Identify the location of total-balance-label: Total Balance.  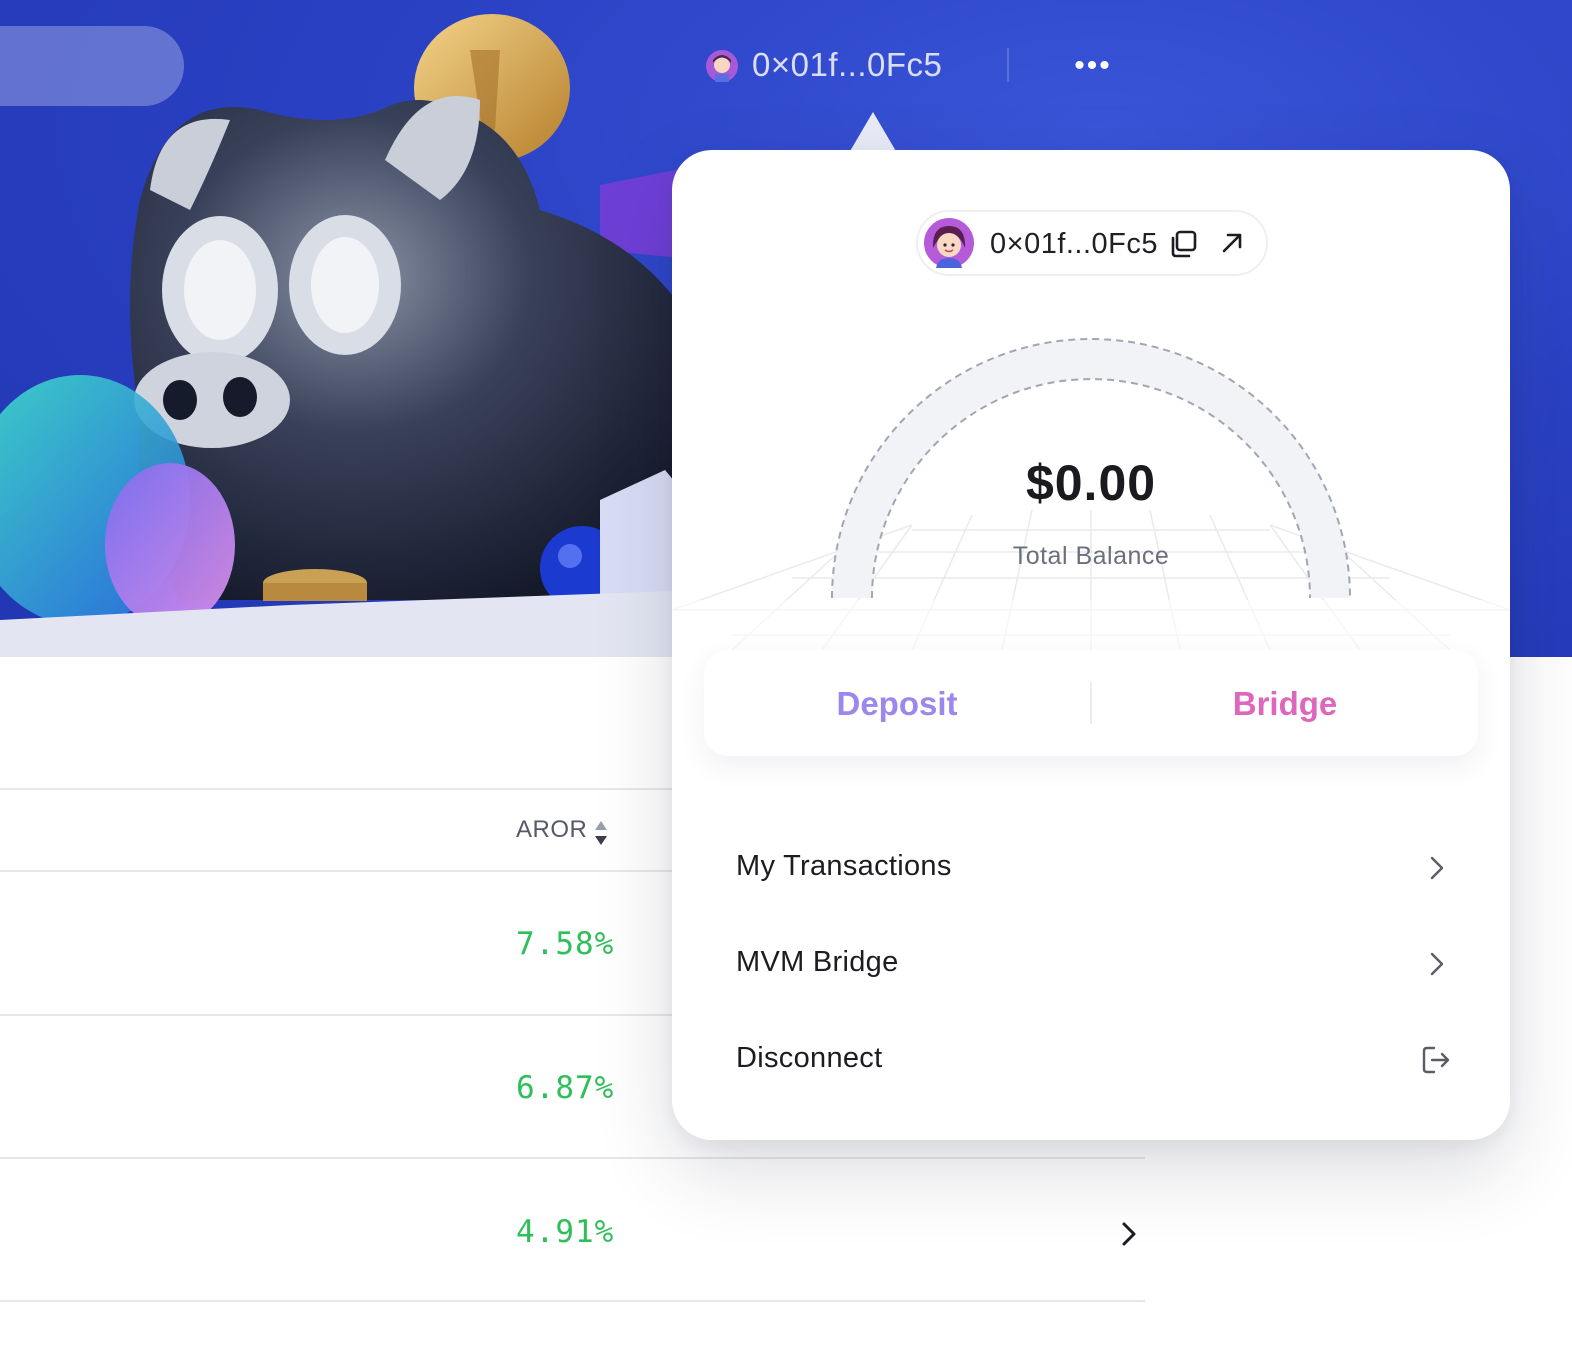
(1091, 556).